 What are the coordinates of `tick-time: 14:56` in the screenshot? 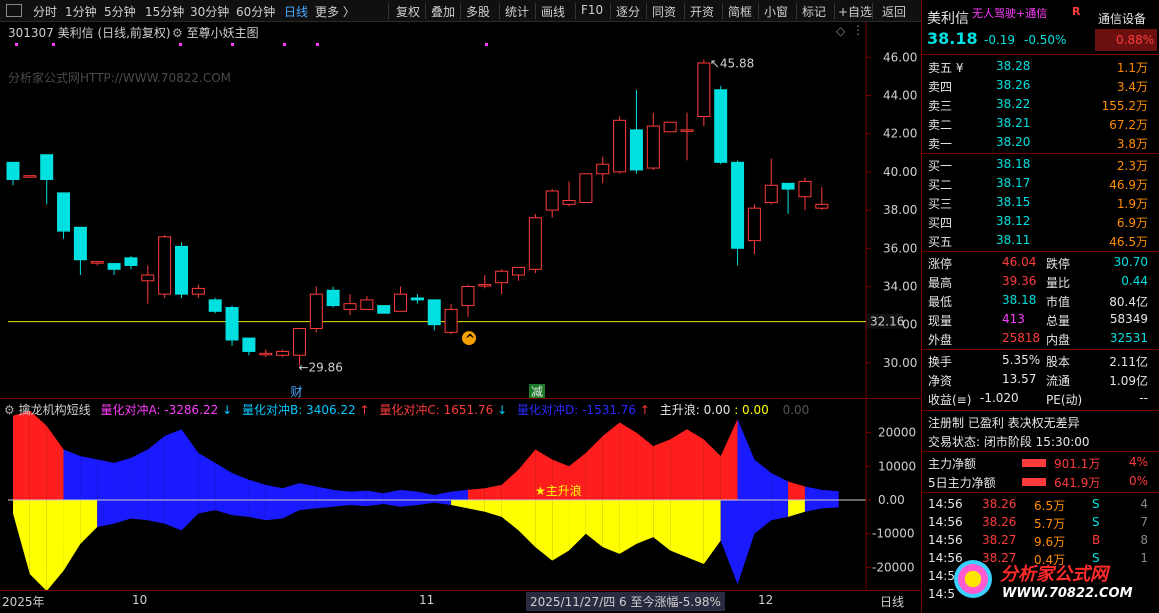 It's located at (945, 504).